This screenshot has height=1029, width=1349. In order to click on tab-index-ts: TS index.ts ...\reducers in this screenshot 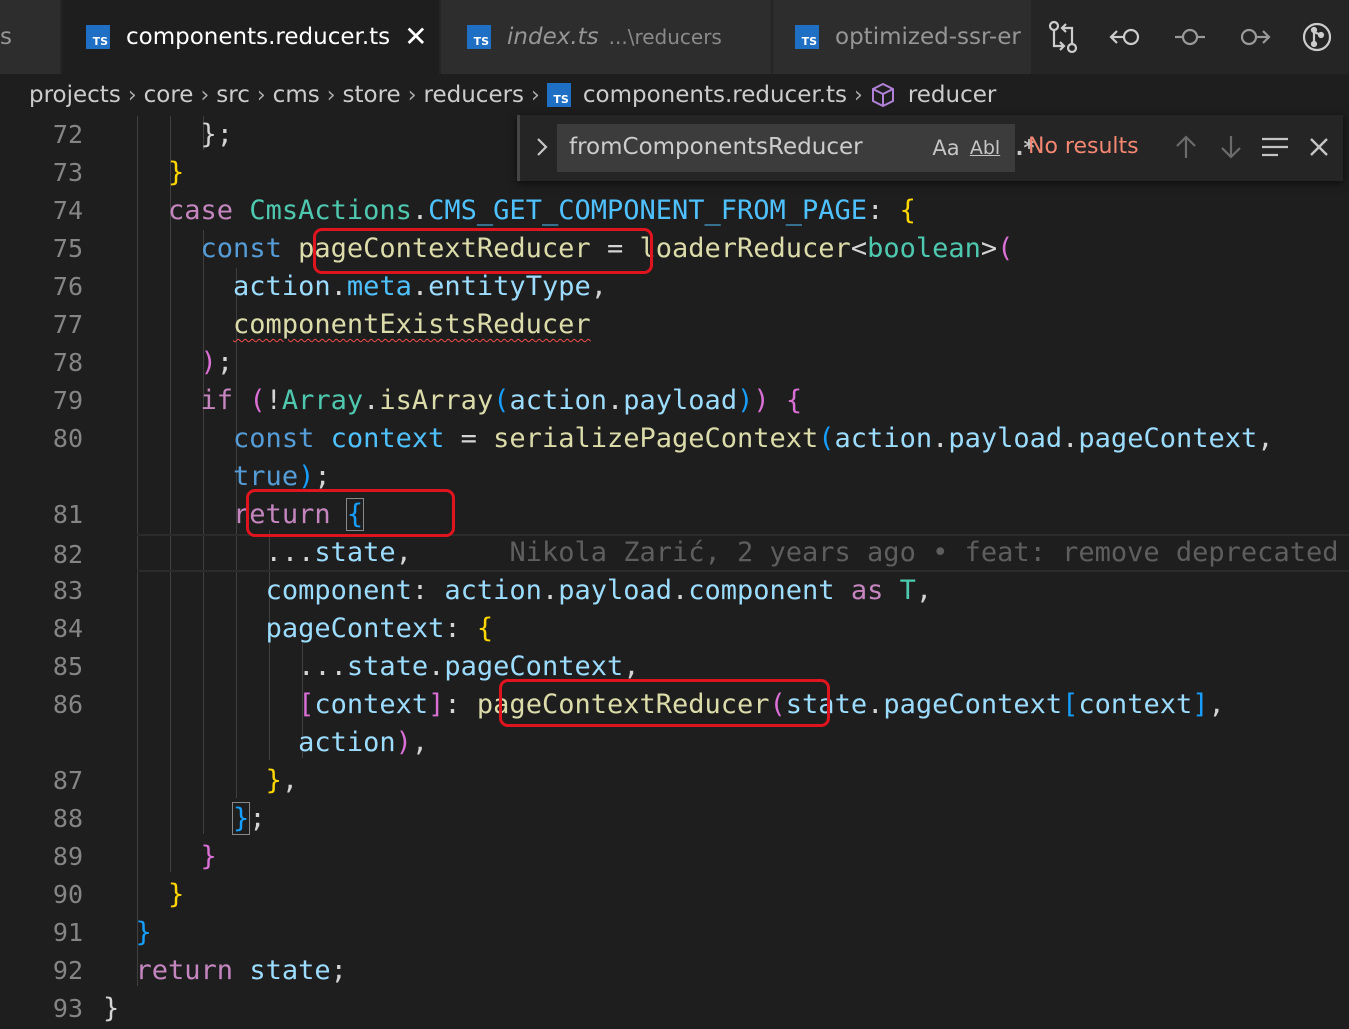, I will do `click(606, 37)`.